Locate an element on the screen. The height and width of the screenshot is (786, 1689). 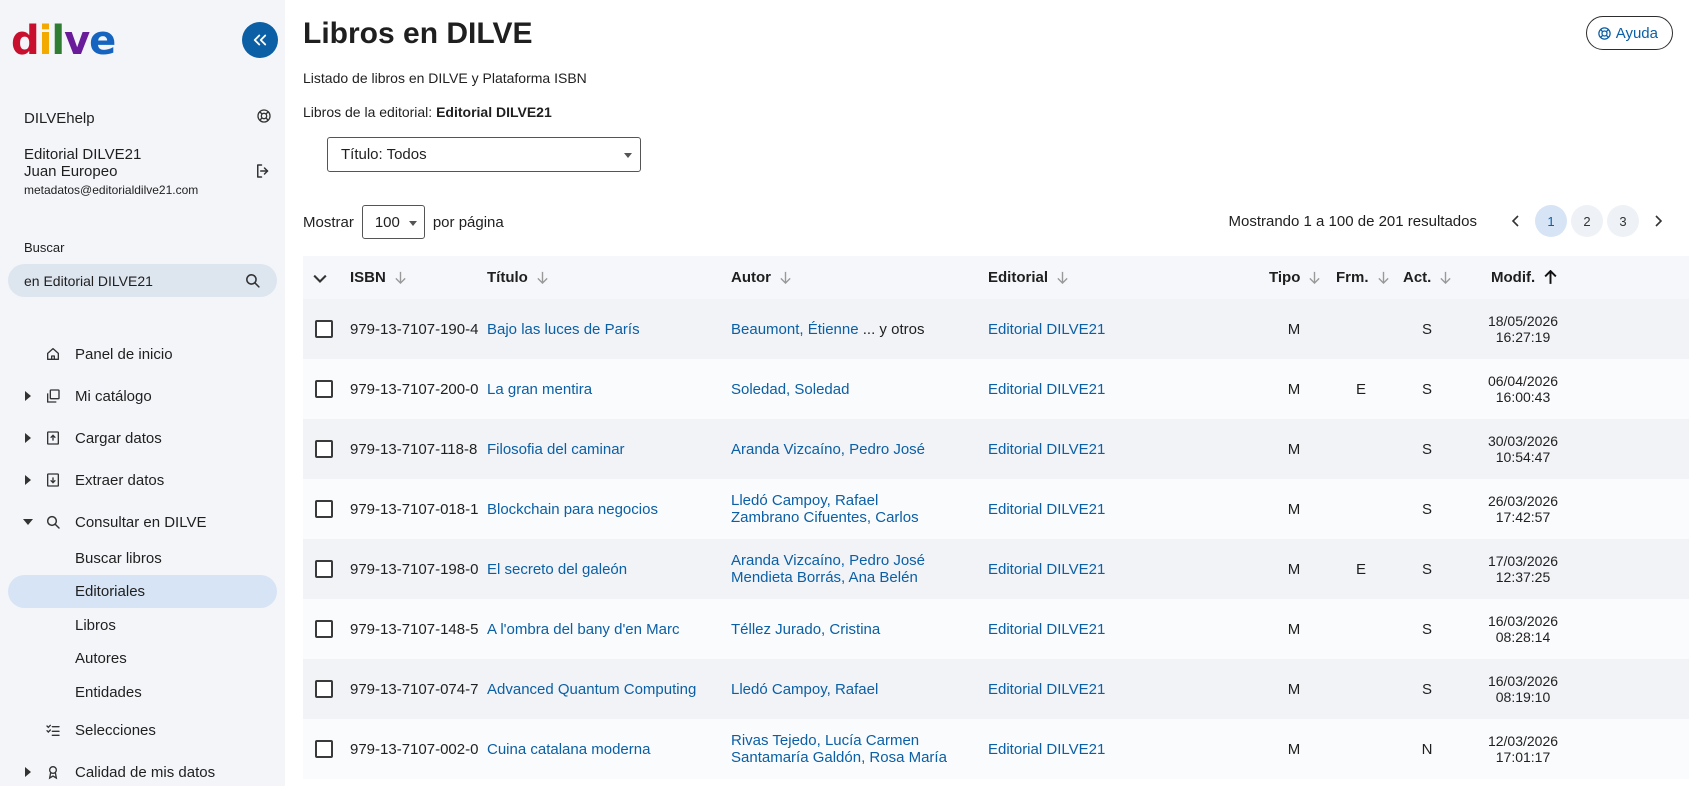
search-icon is located at coordinates (252, 280).